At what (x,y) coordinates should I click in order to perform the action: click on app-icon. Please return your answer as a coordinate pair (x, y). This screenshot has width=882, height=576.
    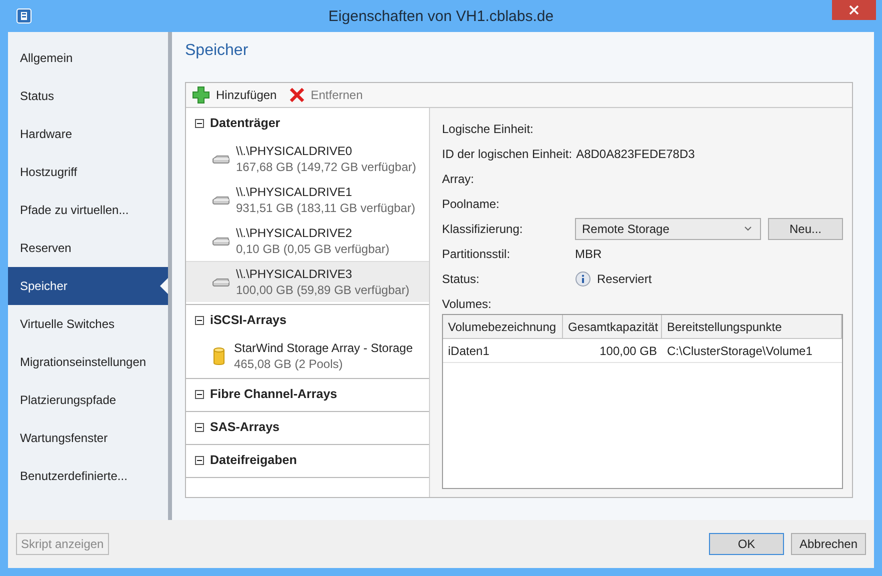
    Looking at the image, I should click on (24, 16).